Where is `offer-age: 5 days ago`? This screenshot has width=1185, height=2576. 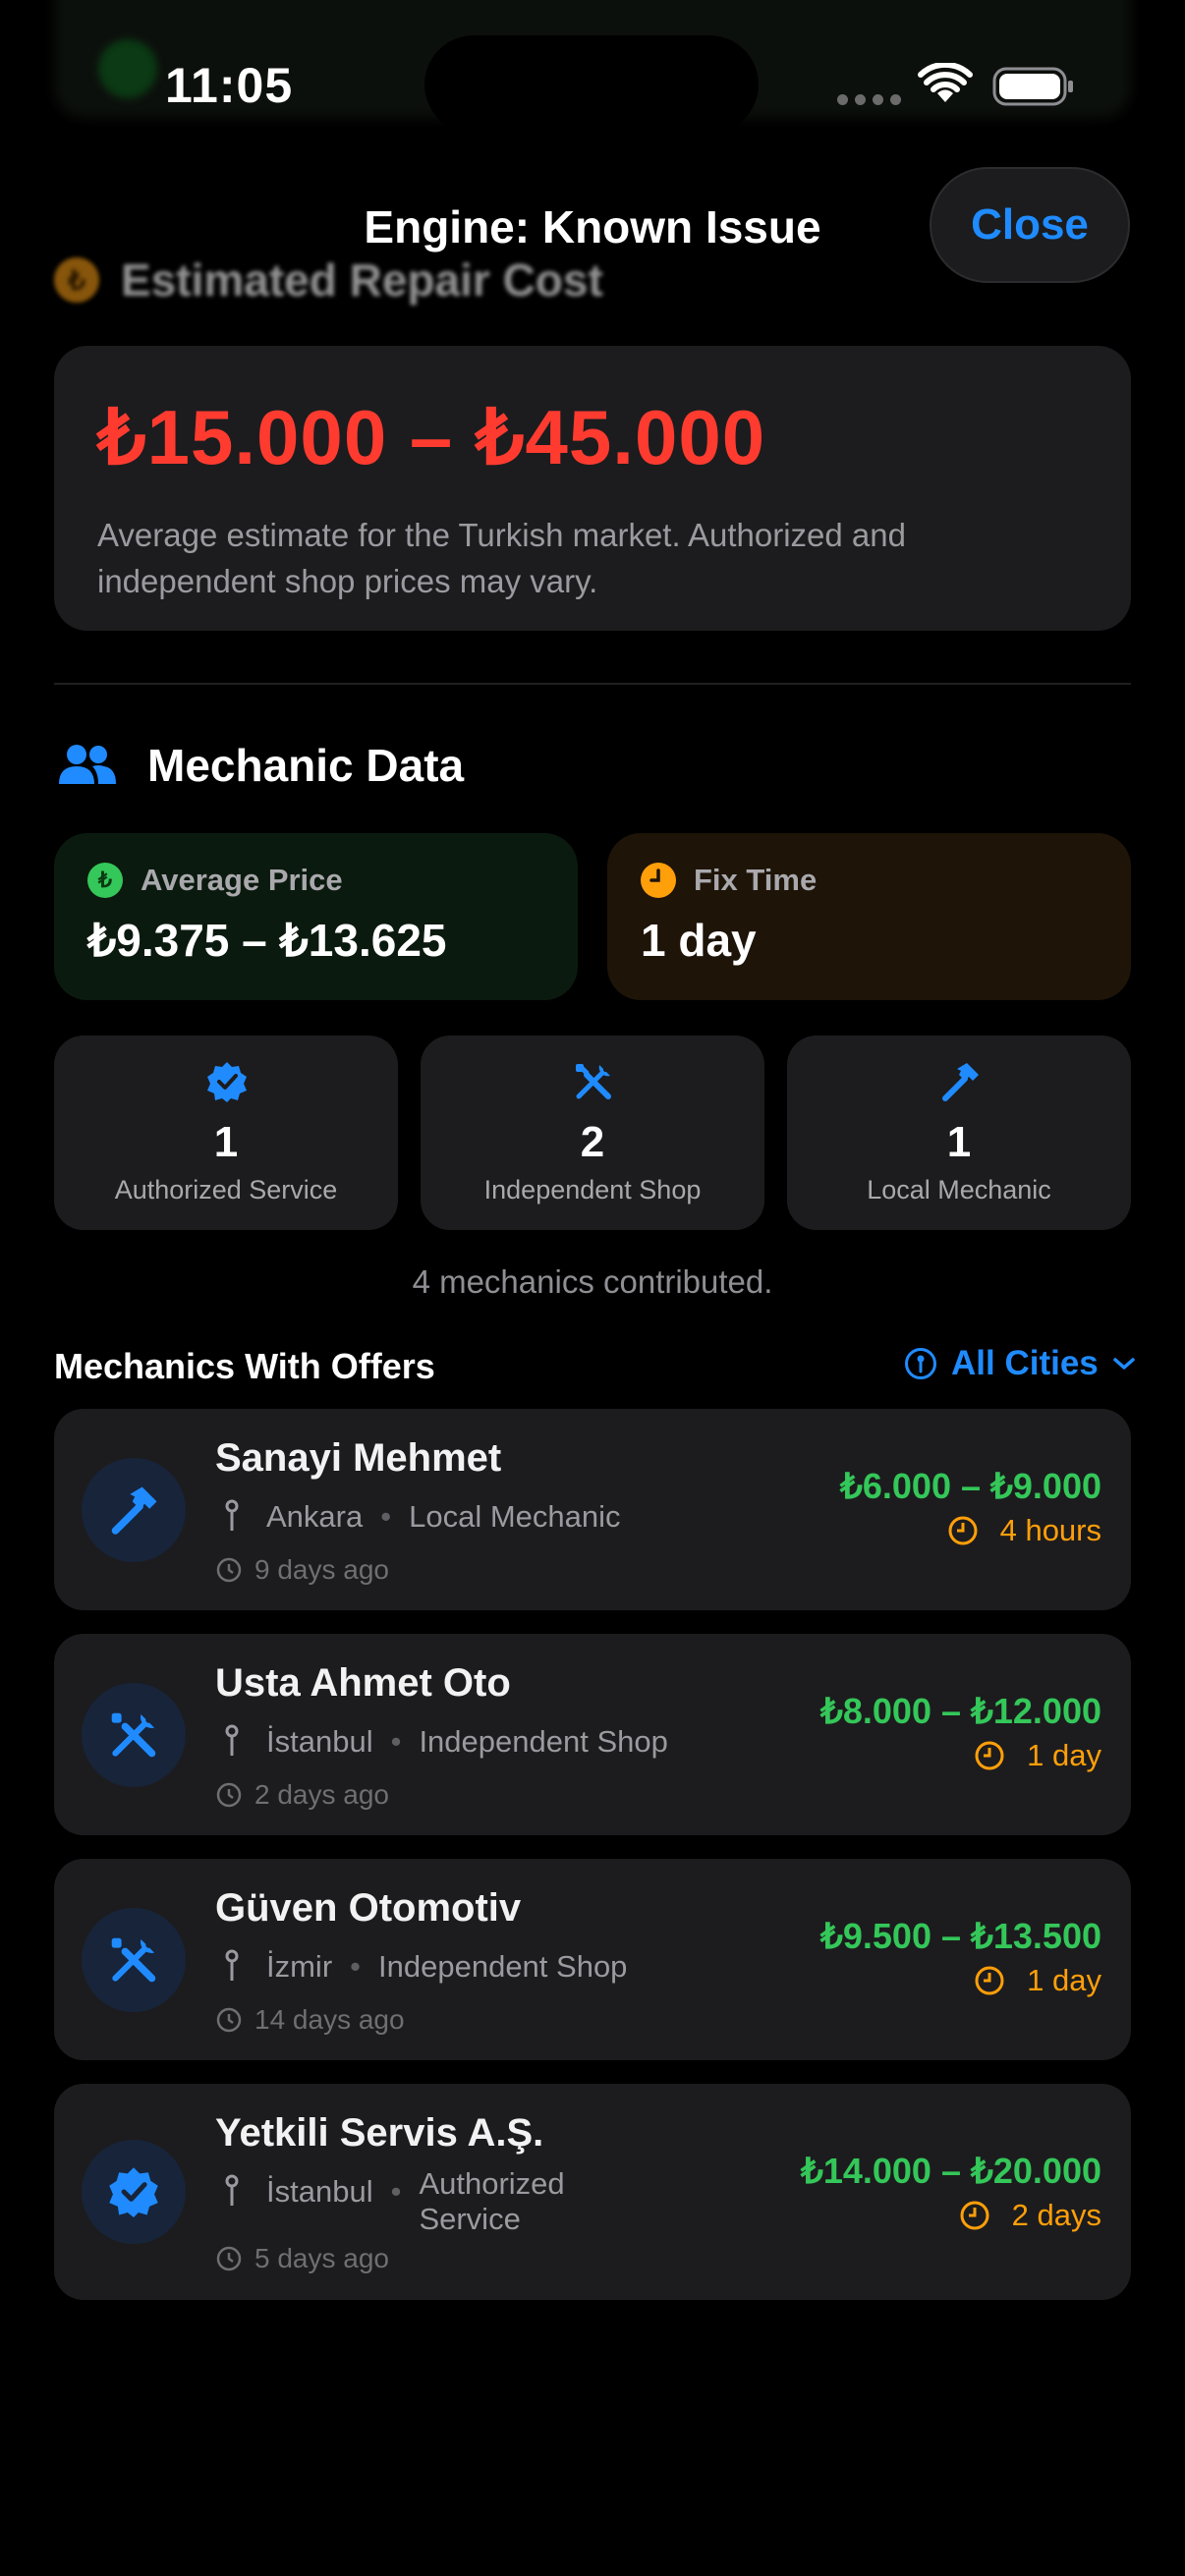 offer-age: 5 days ago is located at coordinates (302, 2258).